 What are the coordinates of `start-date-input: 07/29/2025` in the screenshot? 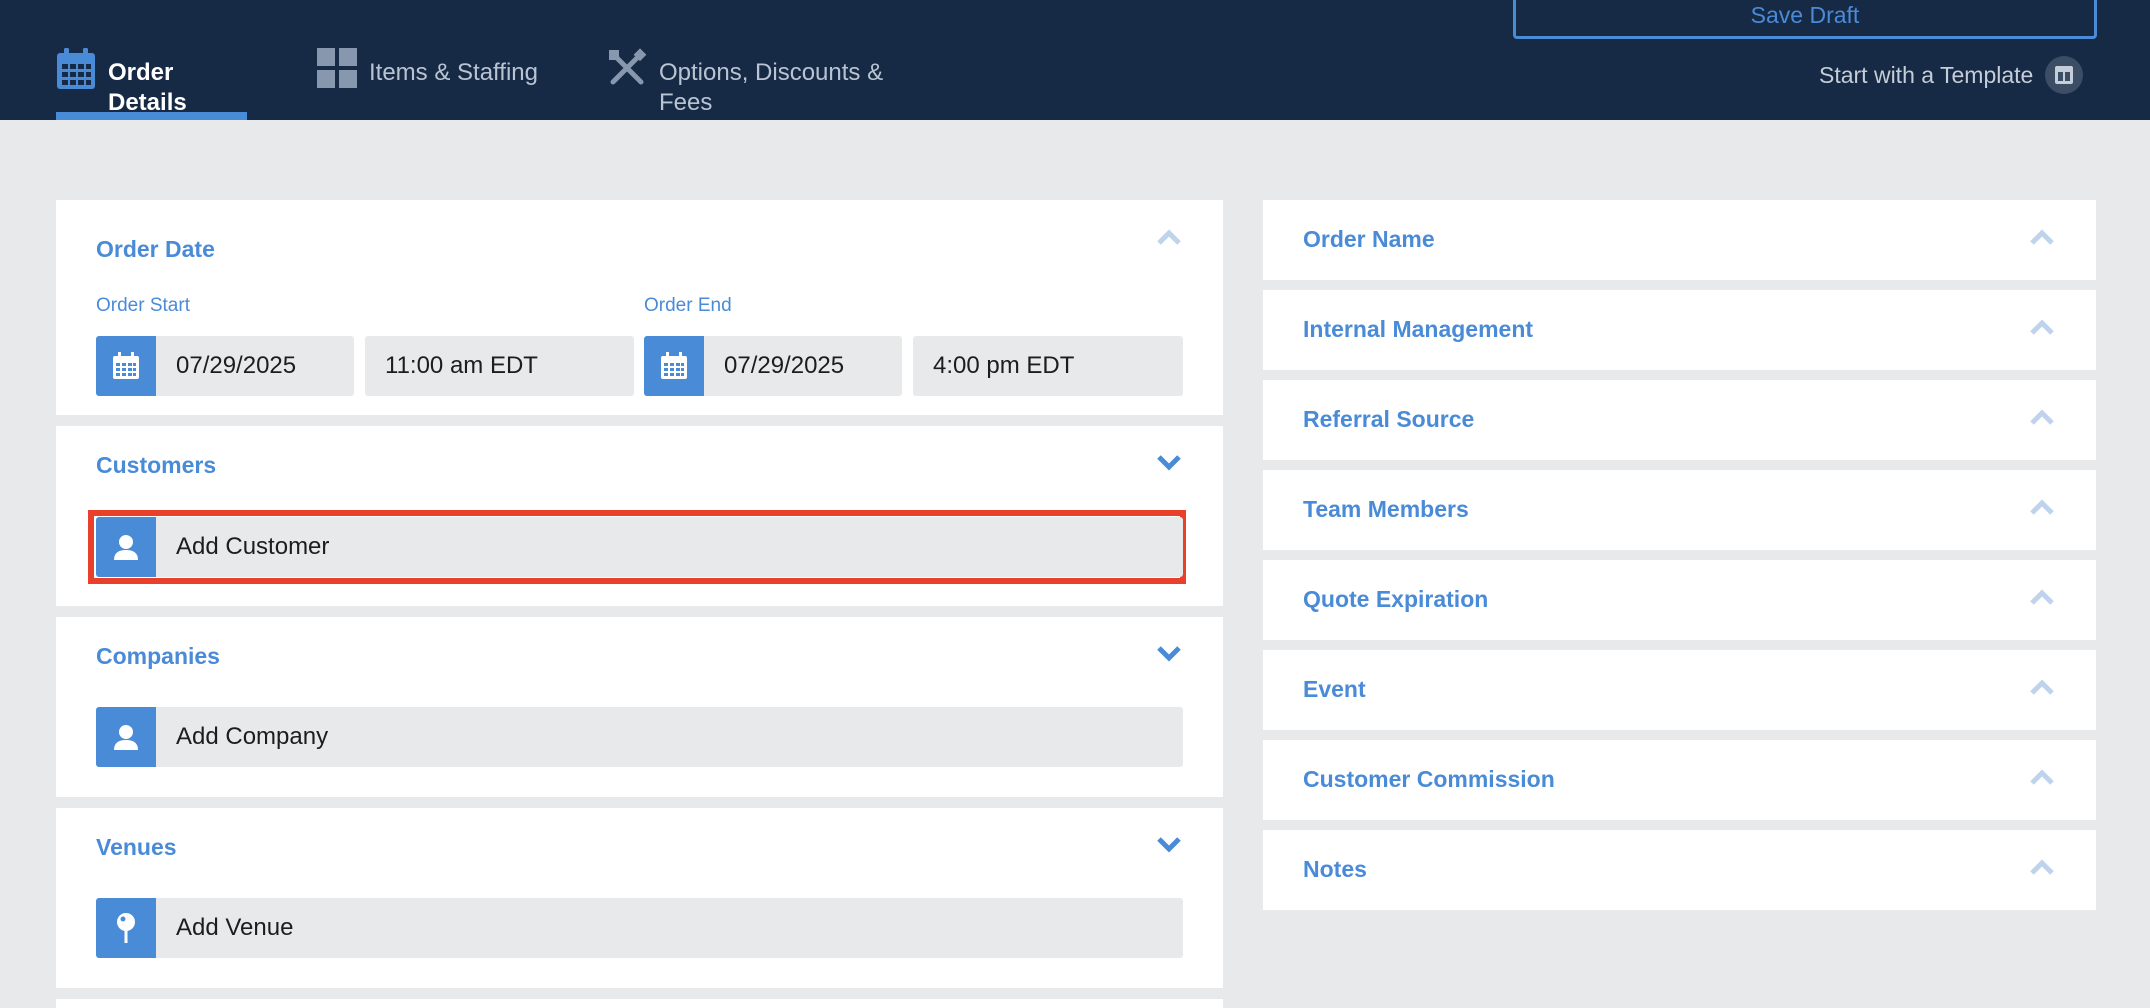 It's located at (255, 366).